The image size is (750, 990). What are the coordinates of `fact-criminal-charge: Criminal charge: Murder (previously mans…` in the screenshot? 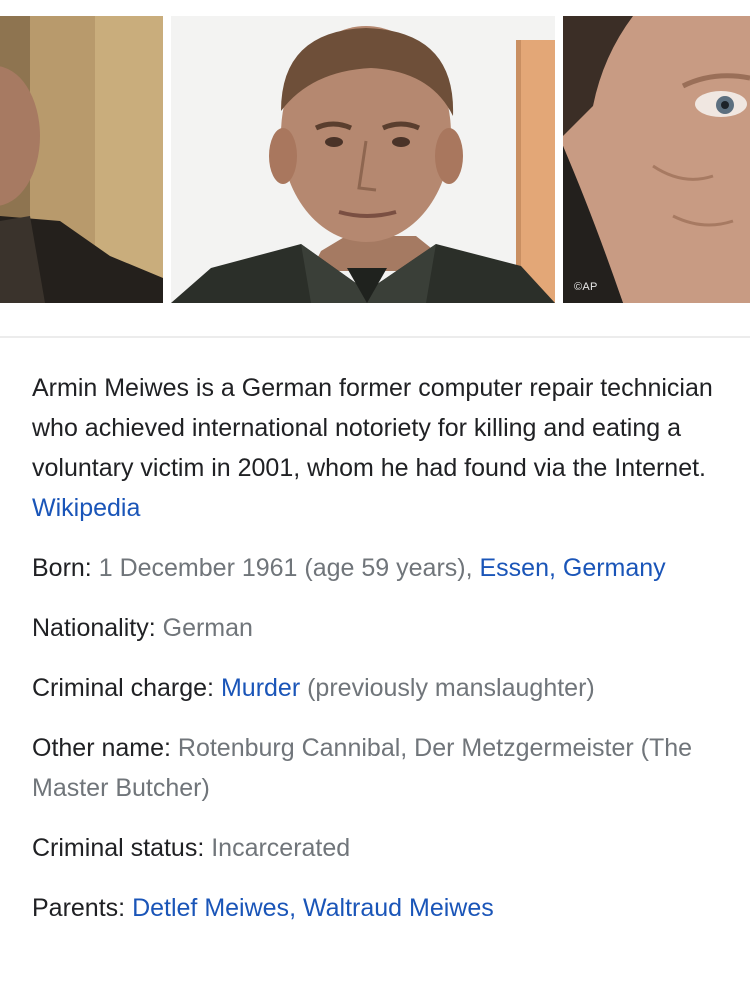 It's located at (382, 688).